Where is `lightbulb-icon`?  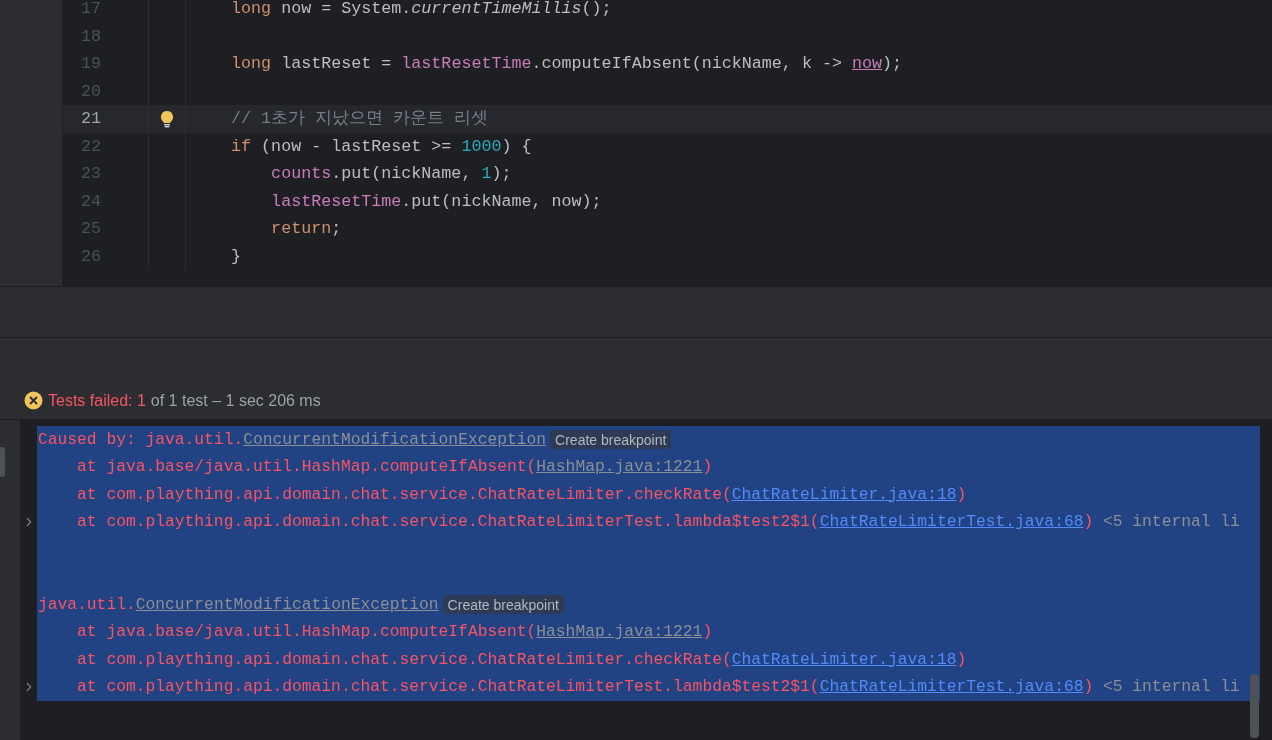 lightbulb-icon is located at coordinates (167, 118).